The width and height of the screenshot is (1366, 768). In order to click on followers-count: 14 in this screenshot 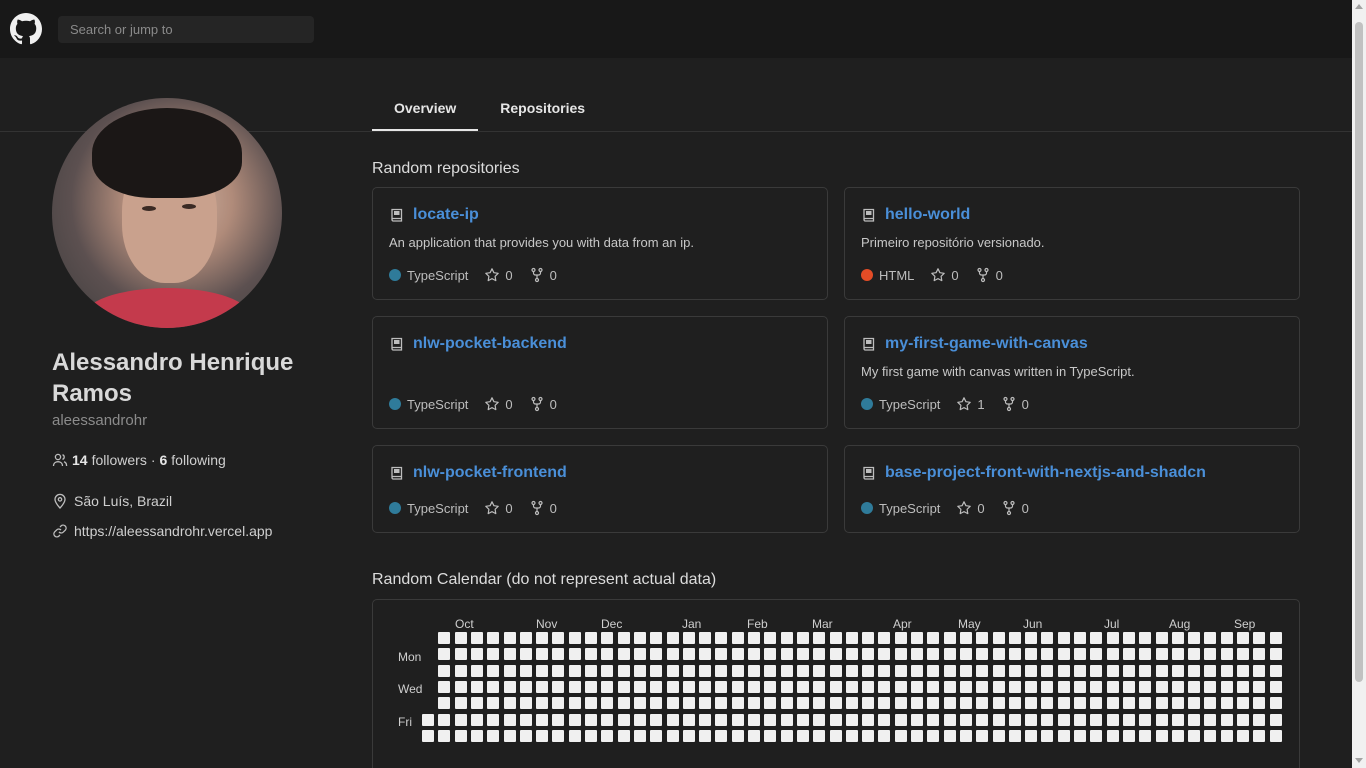, I will do `click(80, 460)`.